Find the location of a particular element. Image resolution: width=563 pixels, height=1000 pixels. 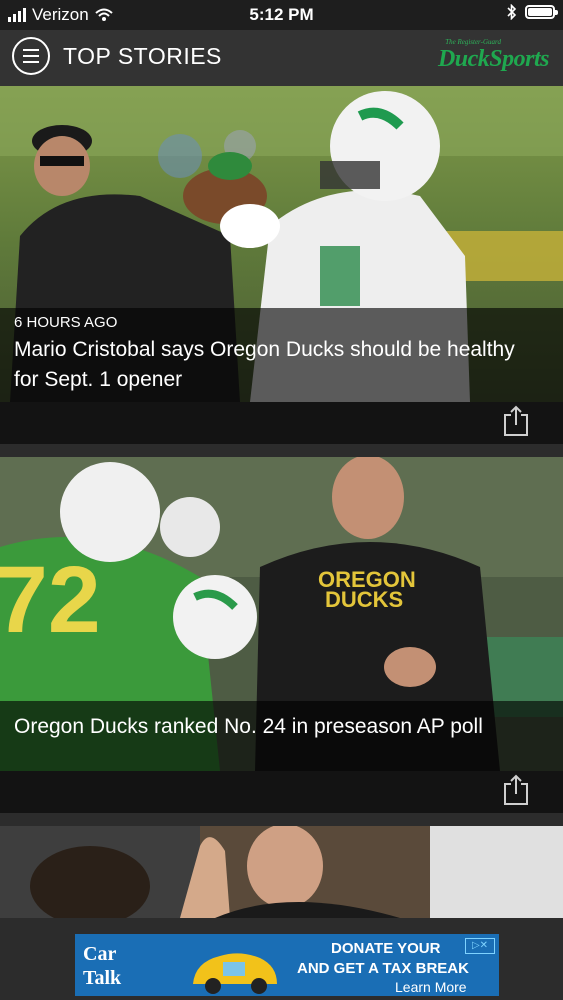

status-right is located at coordinates (532, 12).